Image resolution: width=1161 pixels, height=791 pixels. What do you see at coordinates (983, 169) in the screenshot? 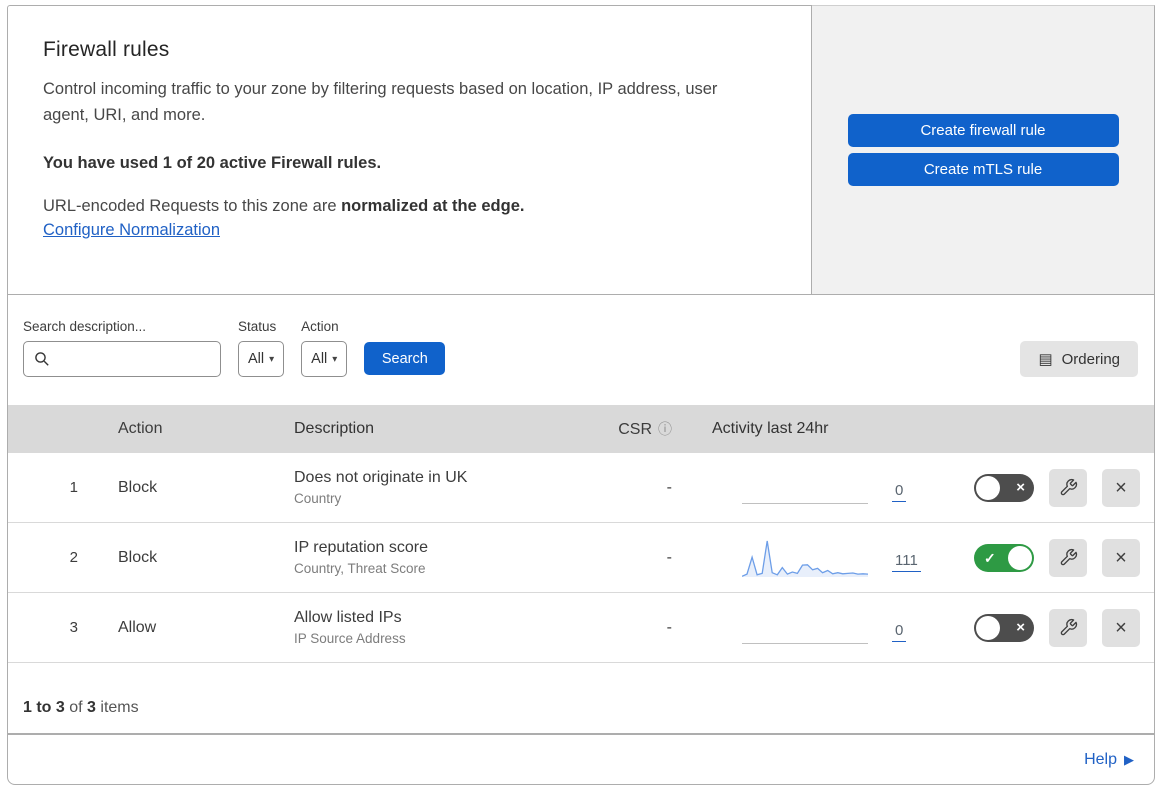
I see `create-mtls-rule-button: Create mTLS rule` at bounding box center [983, 169].